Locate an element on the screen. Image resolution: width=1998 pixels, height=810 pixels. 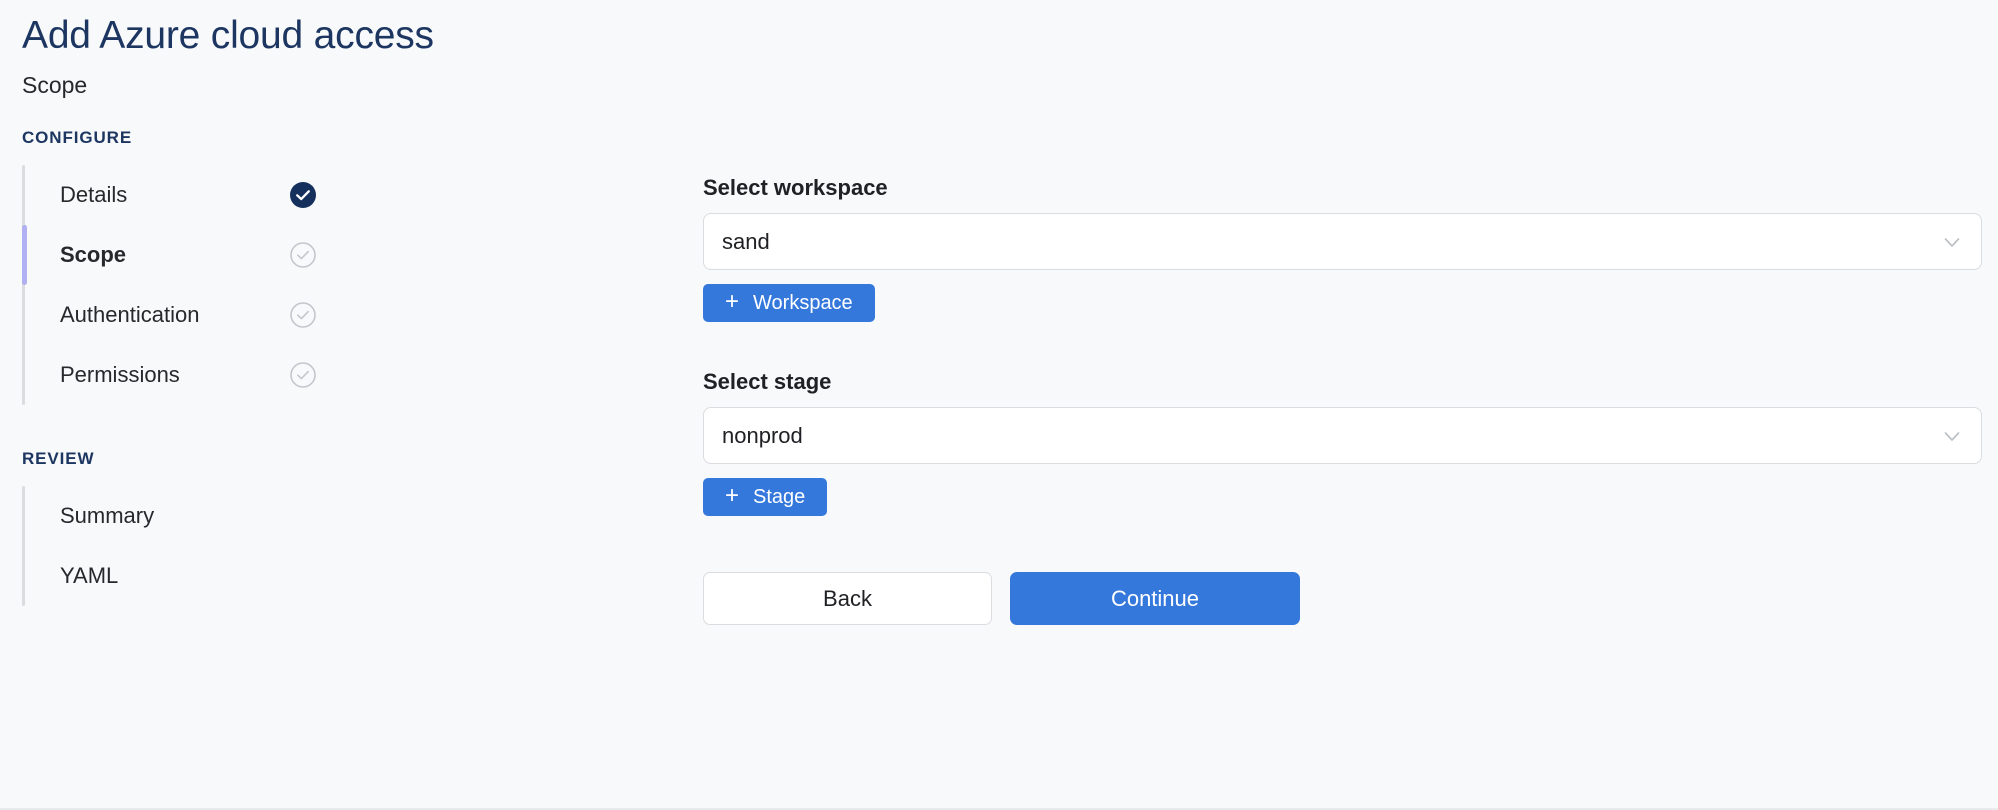
sidebar-item-summary: Summary is located at coordinates (216, 516).